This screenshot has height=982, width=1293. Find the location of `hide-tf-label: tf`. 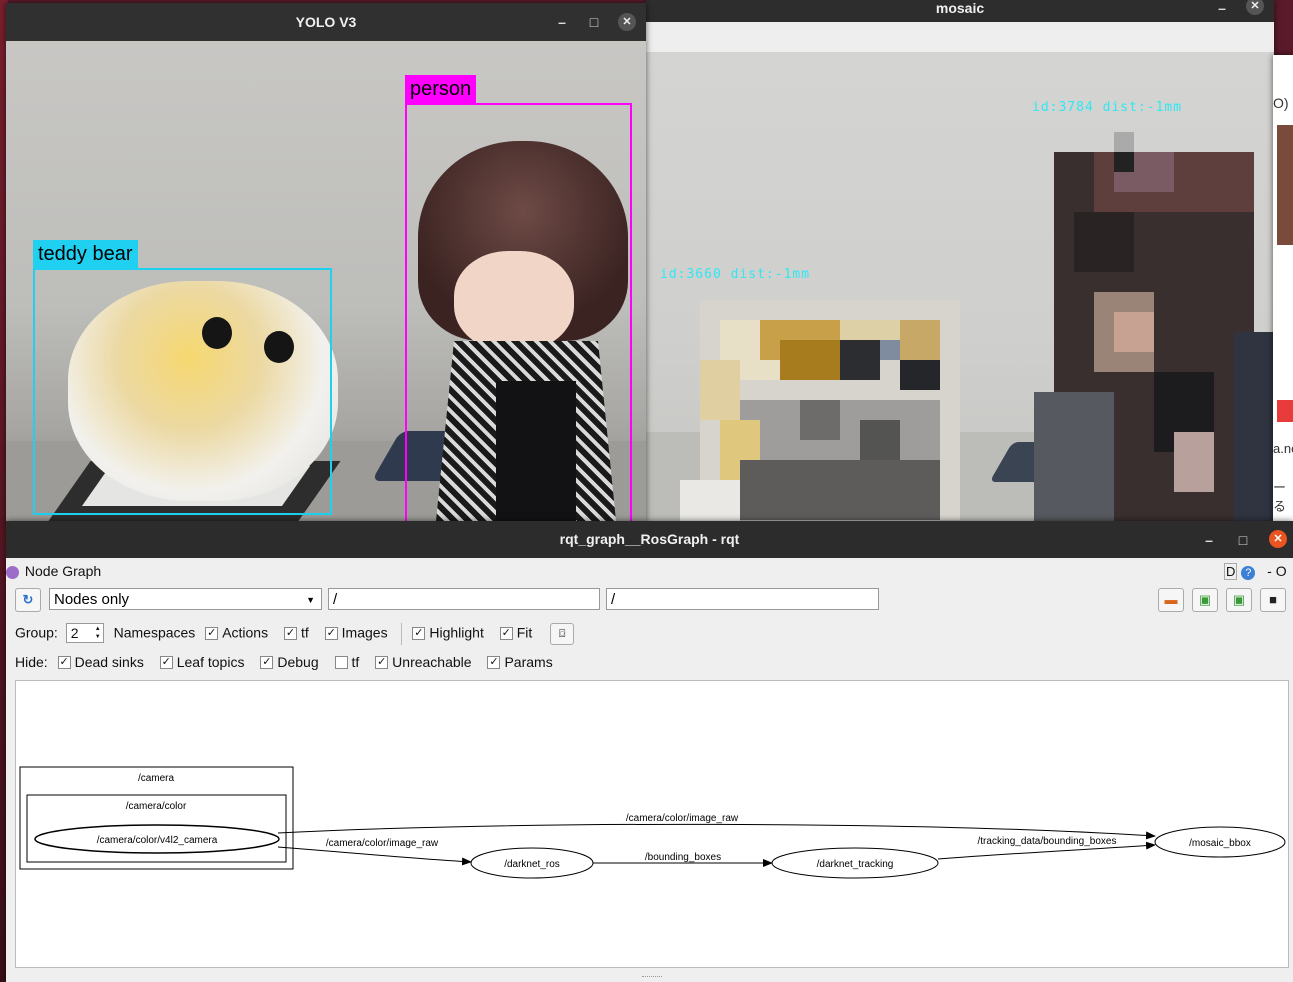

hide-tf-label: tf is located at coordinates (355, 662).